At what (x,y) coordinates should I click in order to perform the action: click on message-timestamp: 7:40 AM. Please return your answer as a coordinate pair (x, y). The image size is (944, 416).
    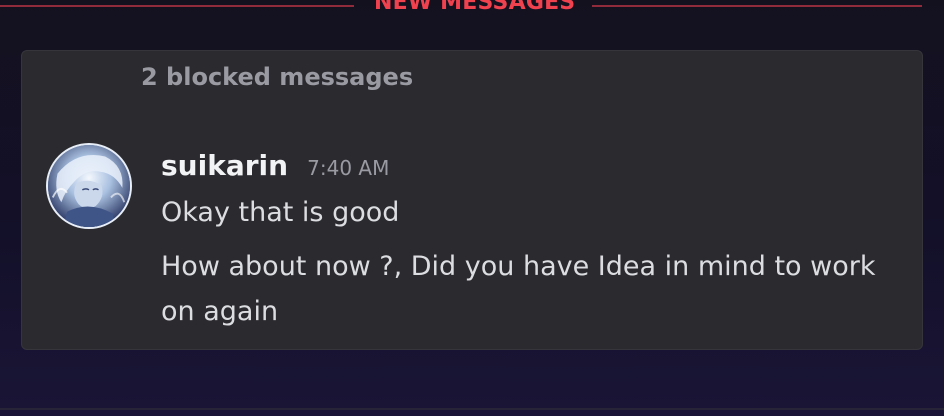
    Looking at the image, I should click on (348, 168).